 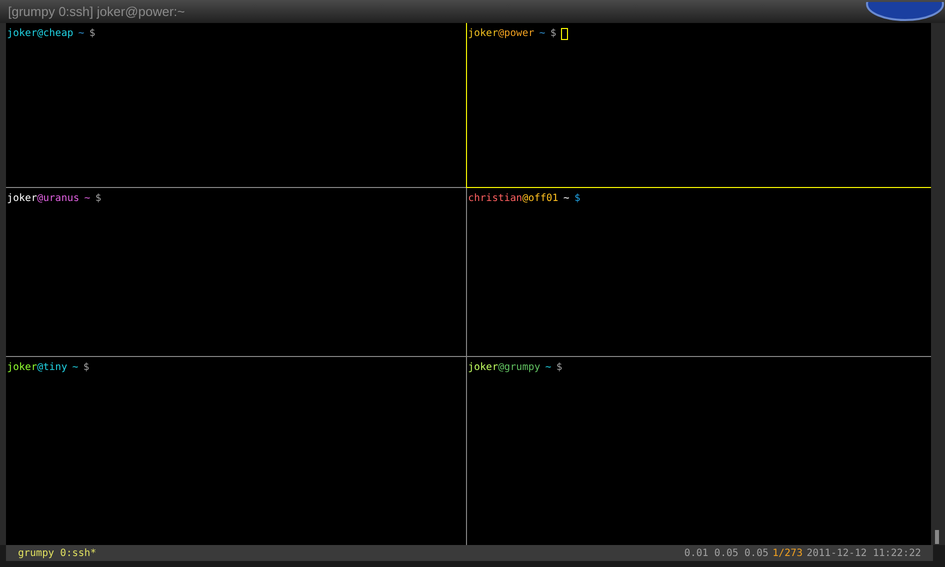 I want to click on load-average: 0.01 0.05 0.05, so click(x=726, y=553).